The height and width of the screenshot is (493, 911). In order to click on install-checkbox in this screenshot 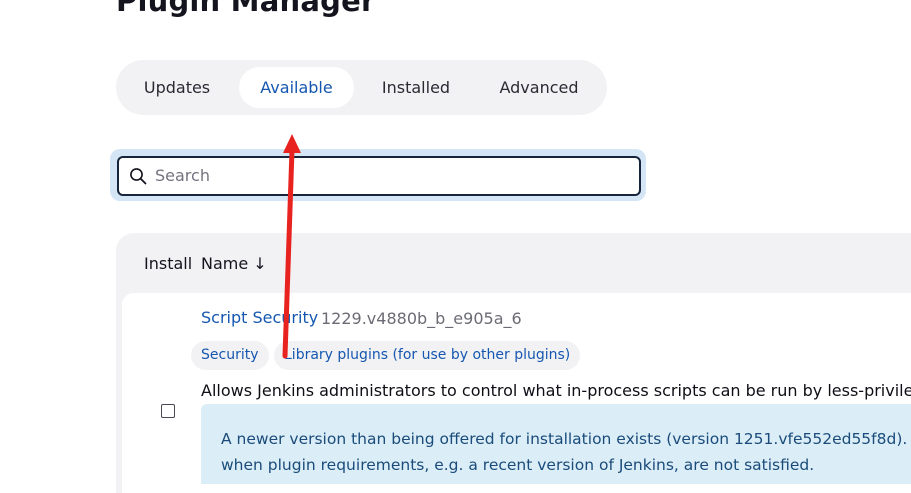, I will do `click(168, 411)`.